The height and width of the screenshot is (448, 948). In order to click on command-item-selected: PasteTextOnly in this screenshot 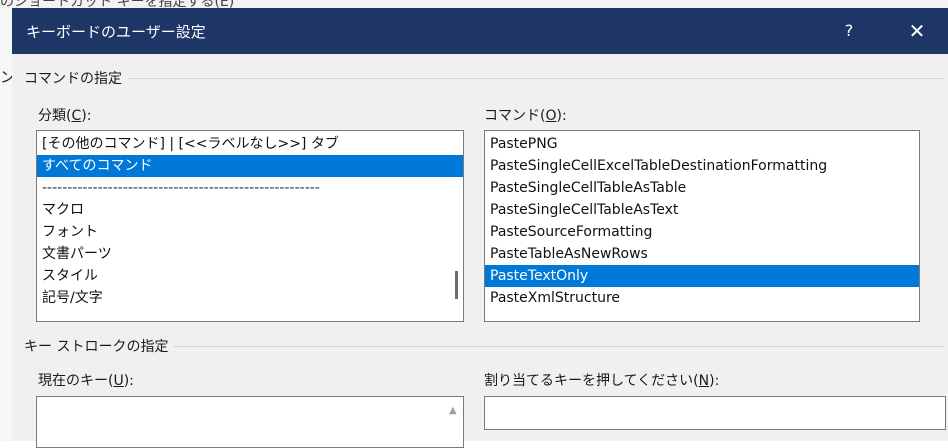, I will do `click(702, 276)`.